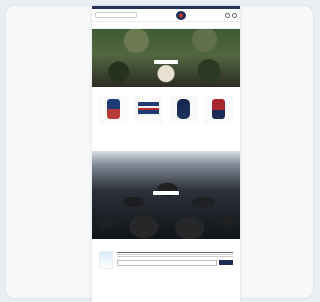  I want to click on product-grid, so click(166, 120).